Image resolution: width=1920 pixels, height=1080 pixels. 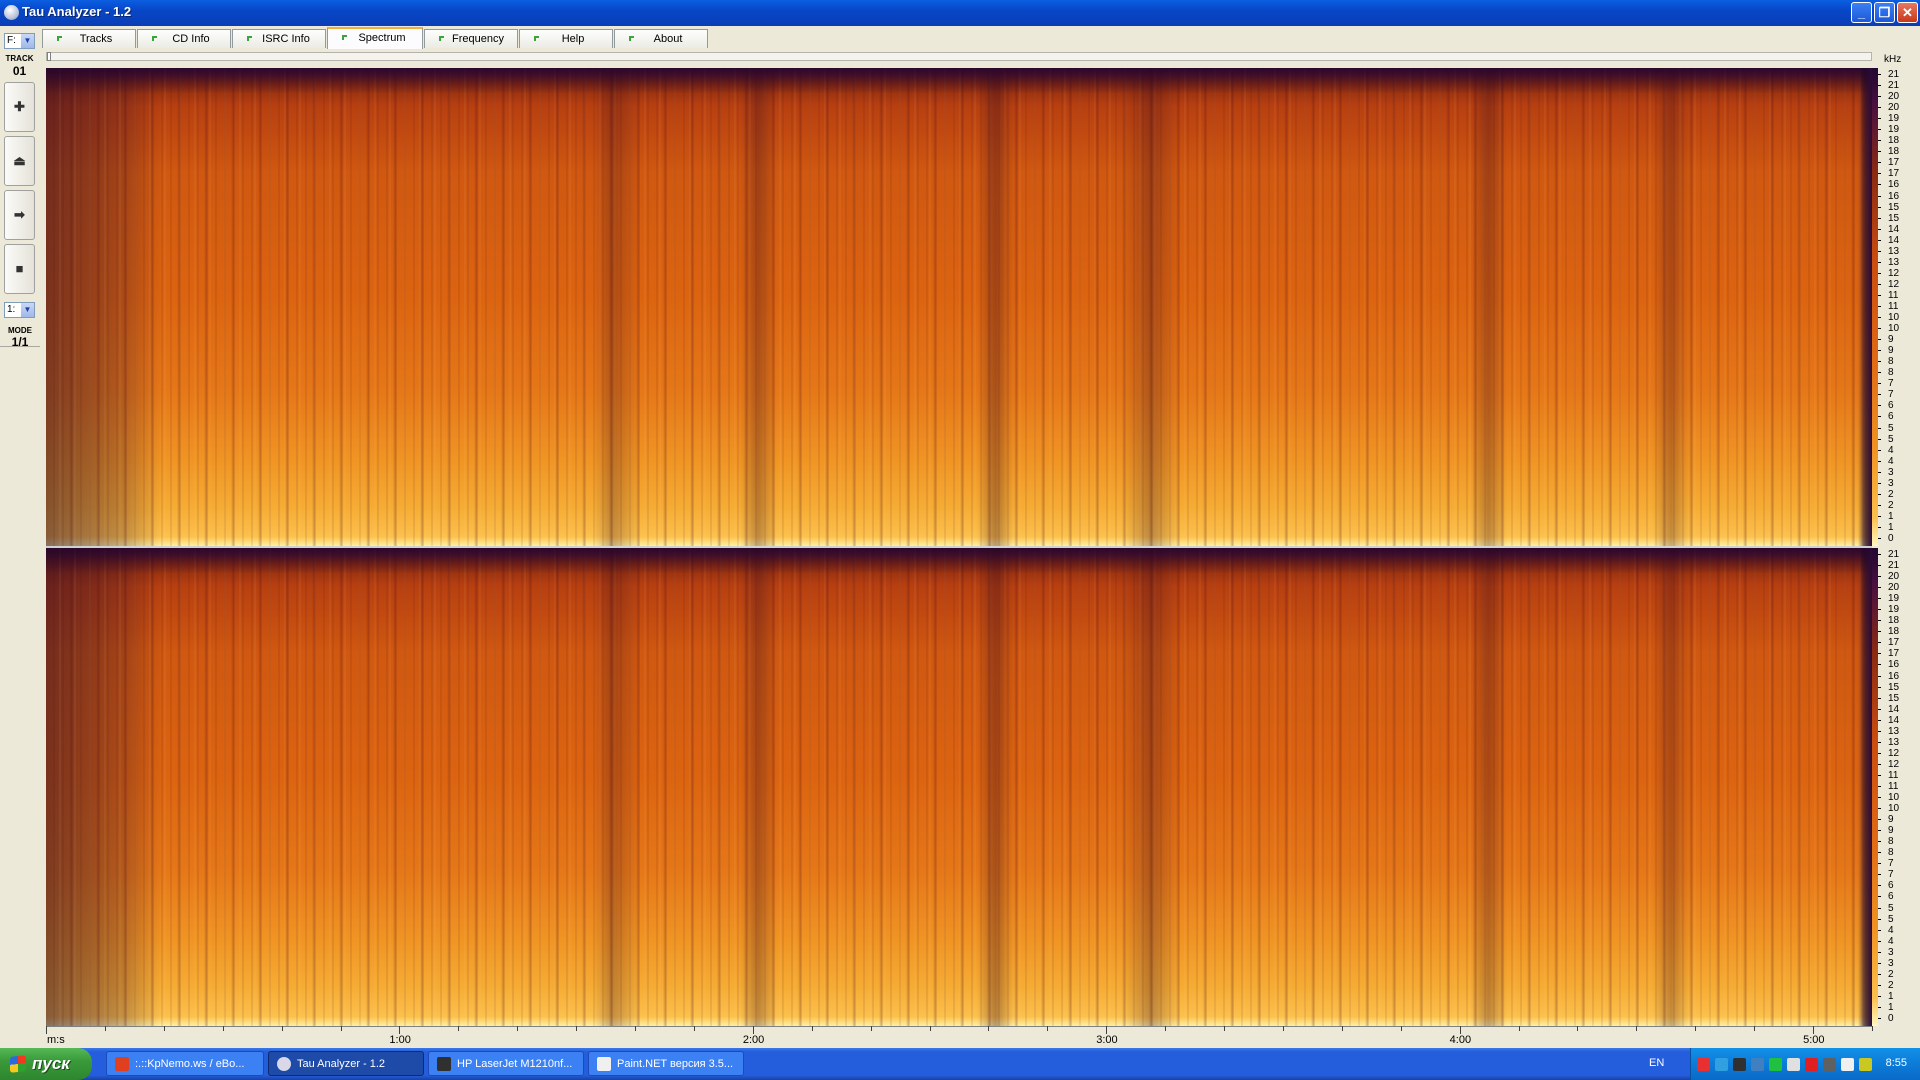 What do you see at coordinates (1907, 12) in the screenshot?
I see `close-button: ✕` at bounding box center [1907, 12].